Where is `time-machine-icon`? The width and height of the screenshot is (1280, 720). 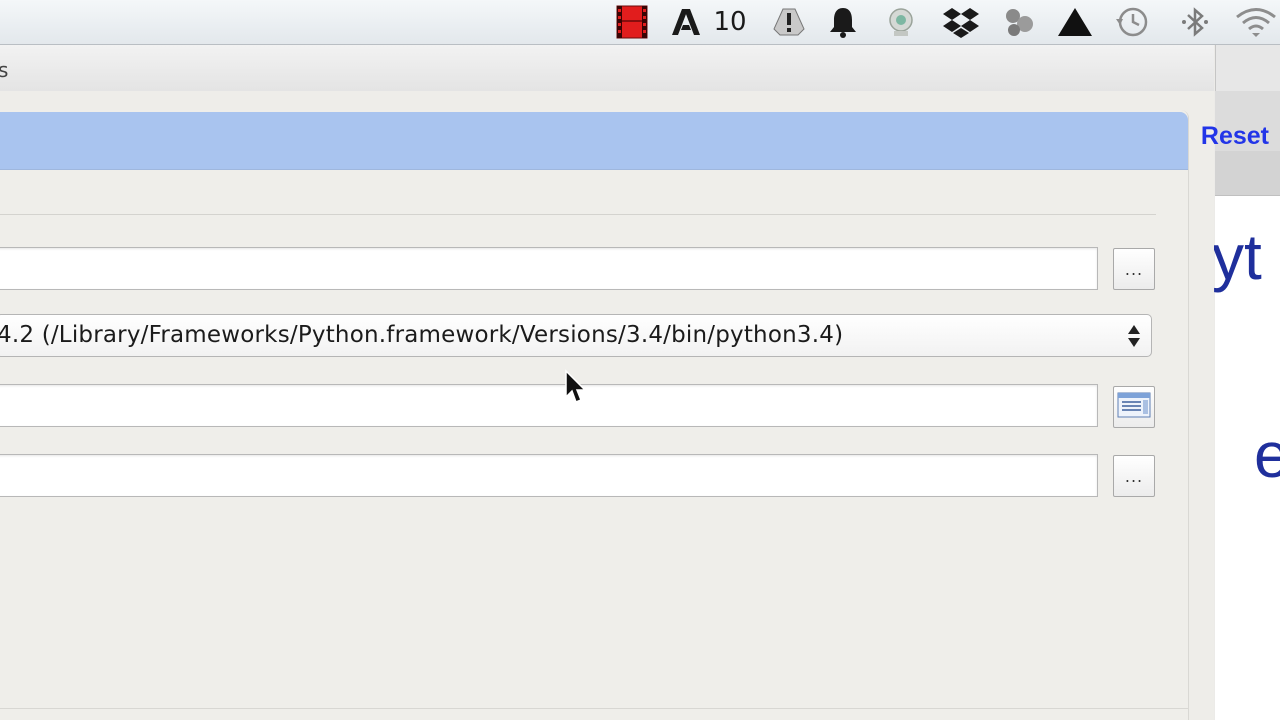 time-machine-icon is located at coordinates (1132, 22).